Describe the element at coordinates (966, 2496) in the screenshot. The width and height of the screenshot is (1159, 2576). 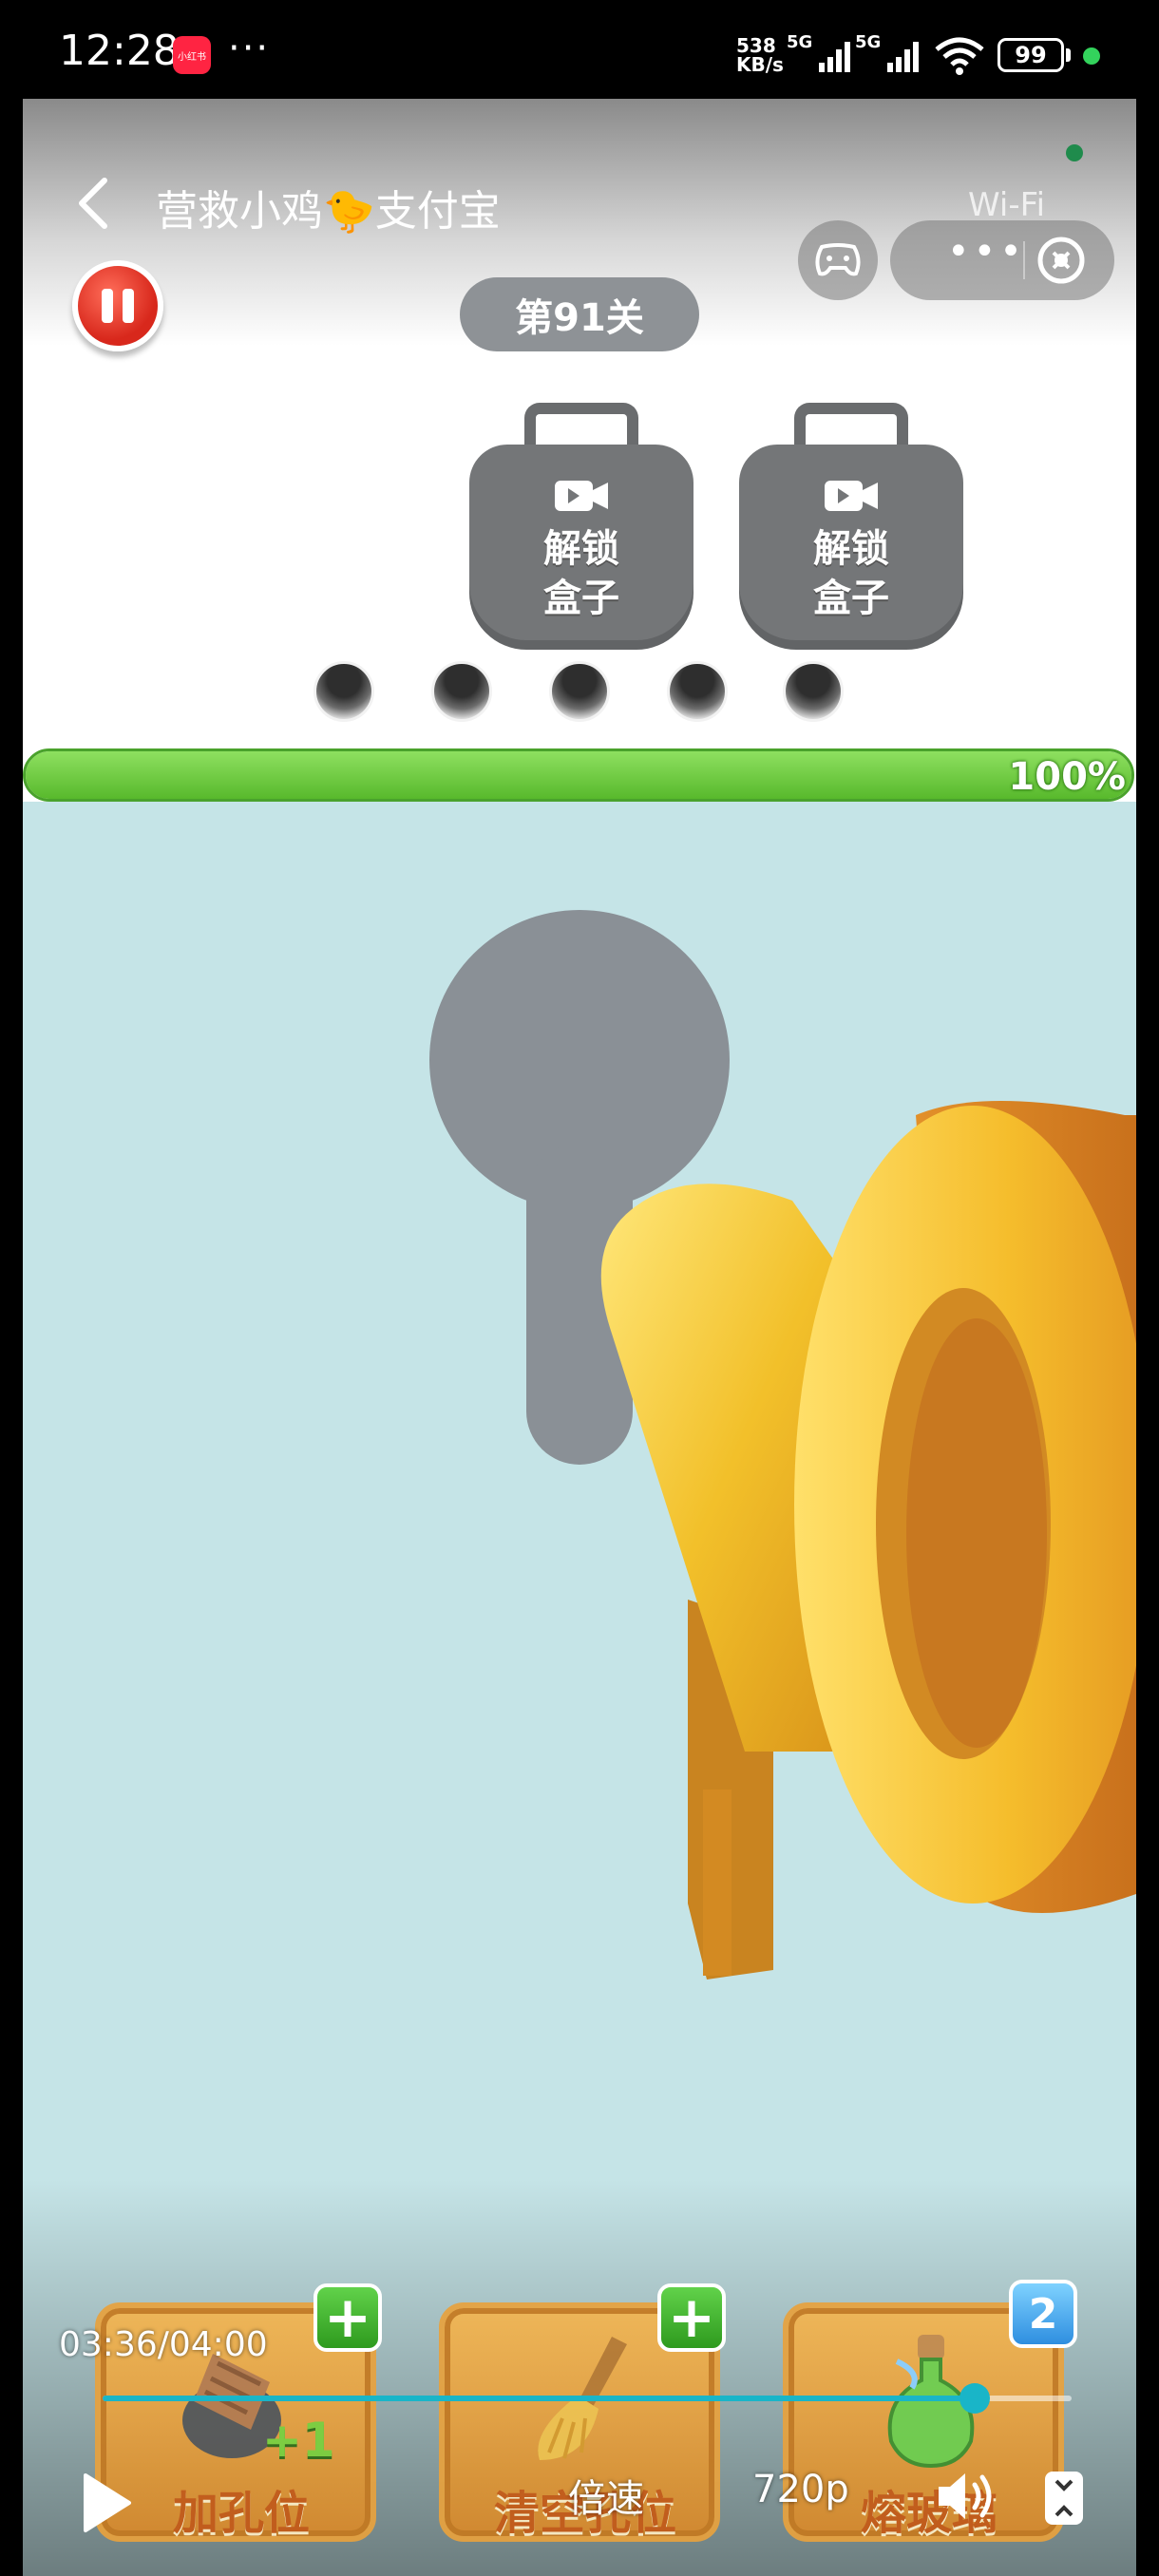
I see `volume-icon` at that location.